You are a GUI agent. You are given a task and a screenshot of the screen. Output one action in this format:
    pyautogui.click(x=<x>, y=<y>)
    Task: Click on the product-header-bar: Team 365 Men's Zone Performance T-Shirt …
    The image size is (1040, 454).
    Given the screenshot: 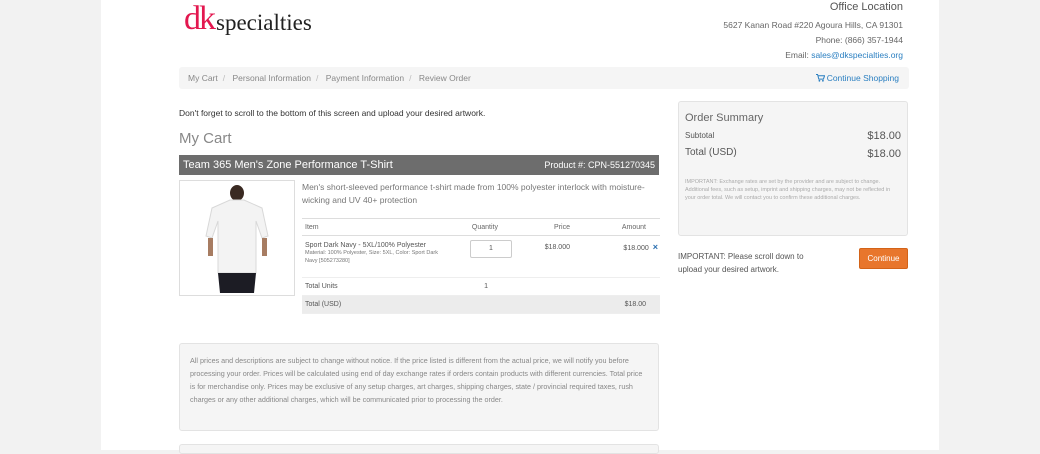 What is the action you would take?
    pyautogui.click(x=419, y=165)
    